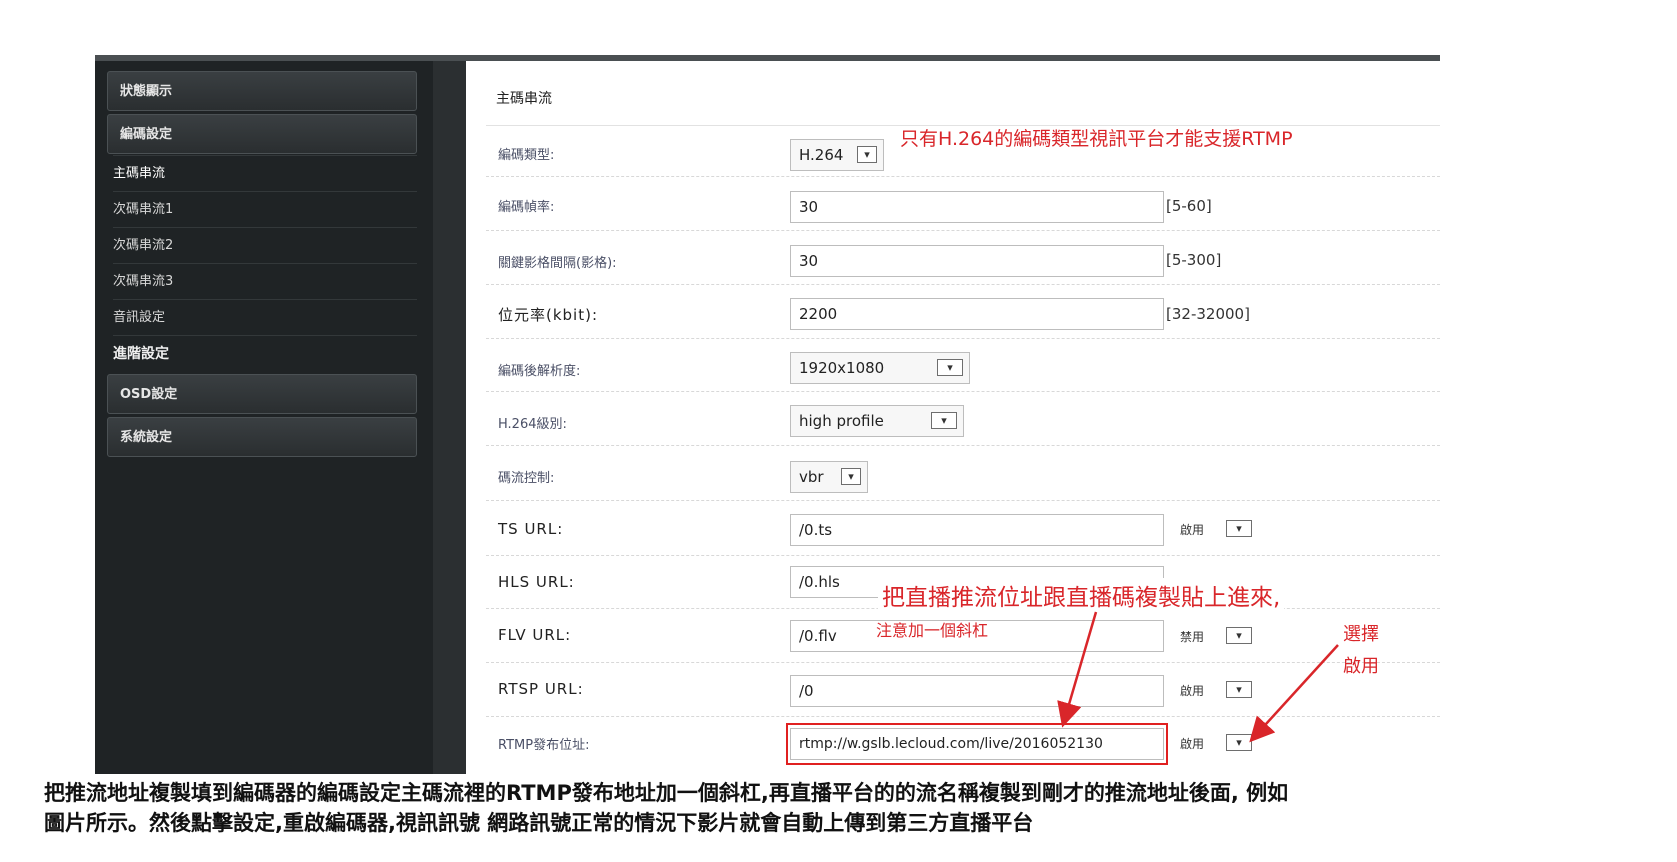 The height and width of the screenshot is (862, 1677). What do you see at coordinates (1198, 677) in the screenshot?
I see `annotation-arrows` at bounding box center [1198, 677].